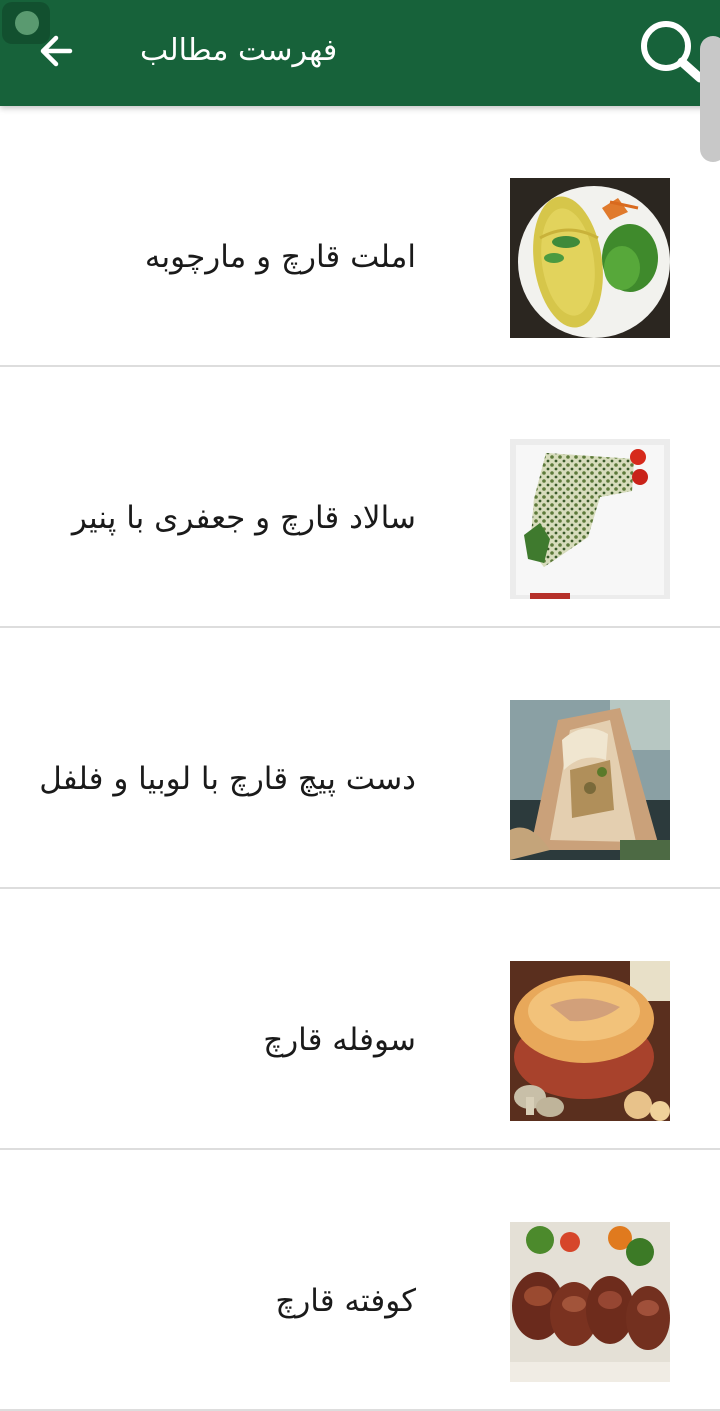 The image size is (720, 1411). I want to click on recipe-title: دست پیچ قارچ با لوبیا و فلفل, so click(227, 779).